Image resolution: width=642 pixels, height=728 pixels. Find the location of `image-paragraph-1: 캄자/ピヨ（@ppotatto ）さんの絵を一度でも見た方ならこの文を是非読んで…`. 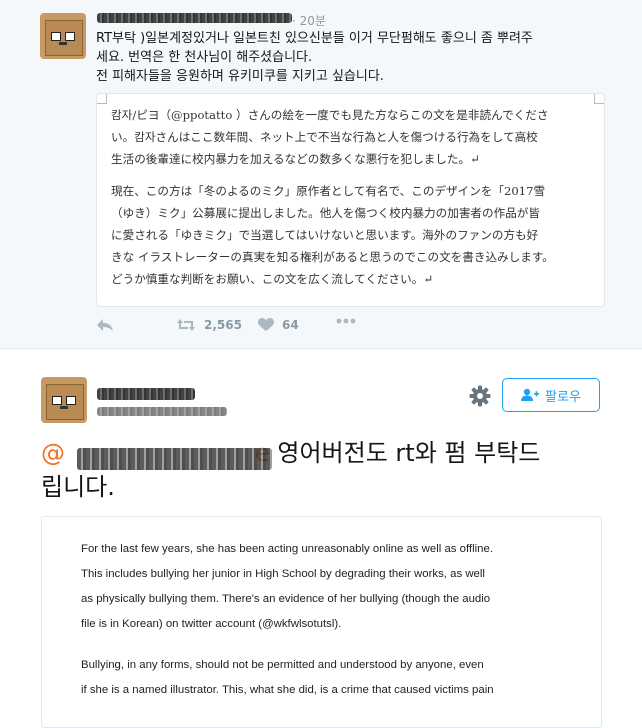

image-paragraph-1: 캄자/ピヨ（@ppotatto ）さんの絵を一度でも見た方ならこの文を是非読んで… is located at coordinates (351, 137).